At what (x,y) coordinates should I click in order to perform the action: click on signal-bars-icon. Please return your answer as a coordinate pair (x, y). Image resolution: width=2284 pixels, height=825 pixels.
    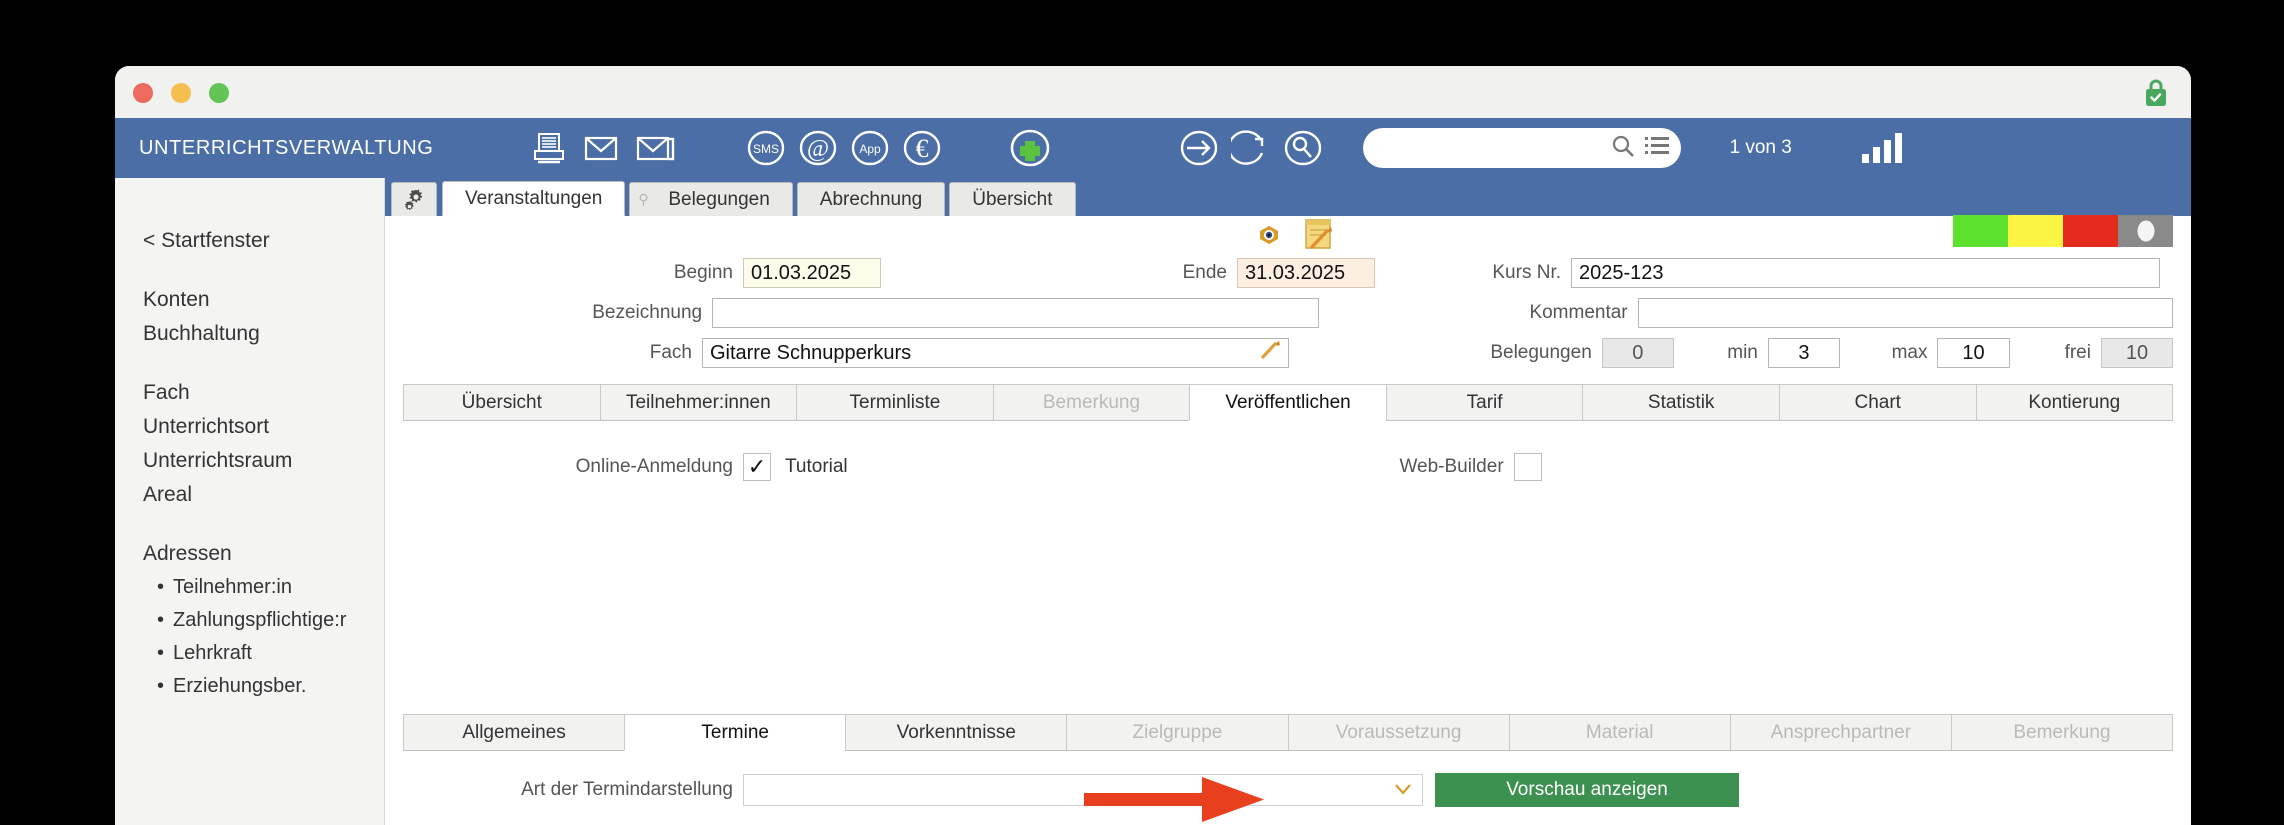
    Looking at the image, I should click on (1881, 148).